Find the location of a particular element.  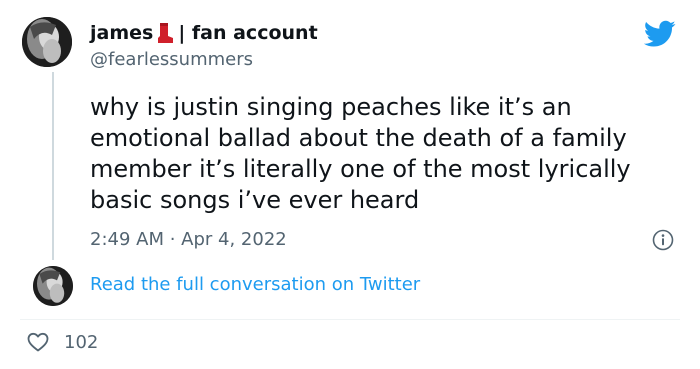

thread-line is located at coordinates (53, 166).